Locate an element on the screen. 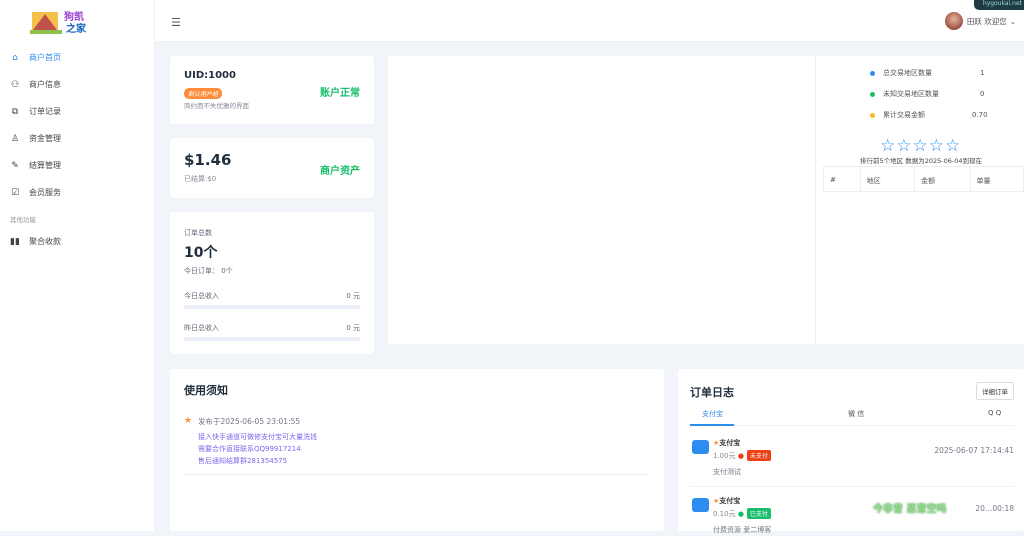 This screenshot has height=536, width=1024. today-income: 0 元 is located at coordinates (353, 296).